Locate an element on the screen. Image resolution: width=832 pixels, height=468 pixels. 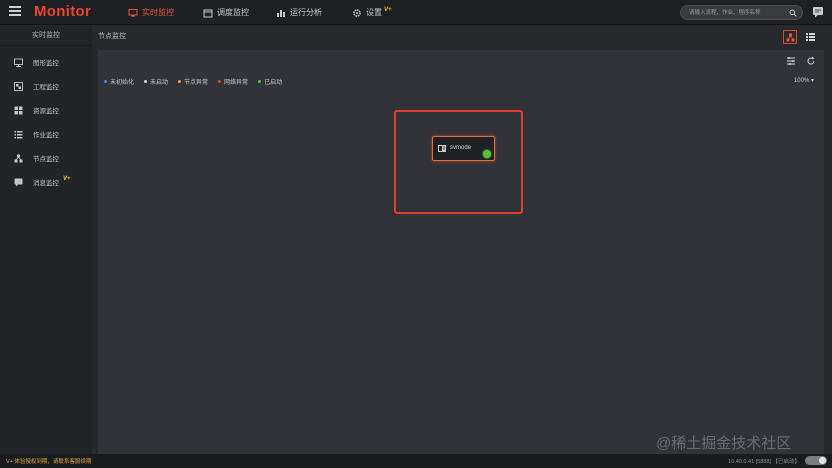
sidebar-item-message-monitor: 消息监控 V+ is located at coordinates (46, 182).